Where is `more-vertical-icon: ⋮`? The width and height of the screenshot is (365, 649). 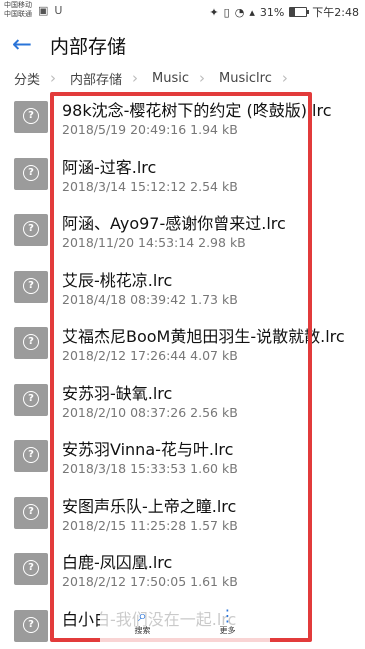
more-vertical-icon: ⋮ is located at coordinates (227, 615).